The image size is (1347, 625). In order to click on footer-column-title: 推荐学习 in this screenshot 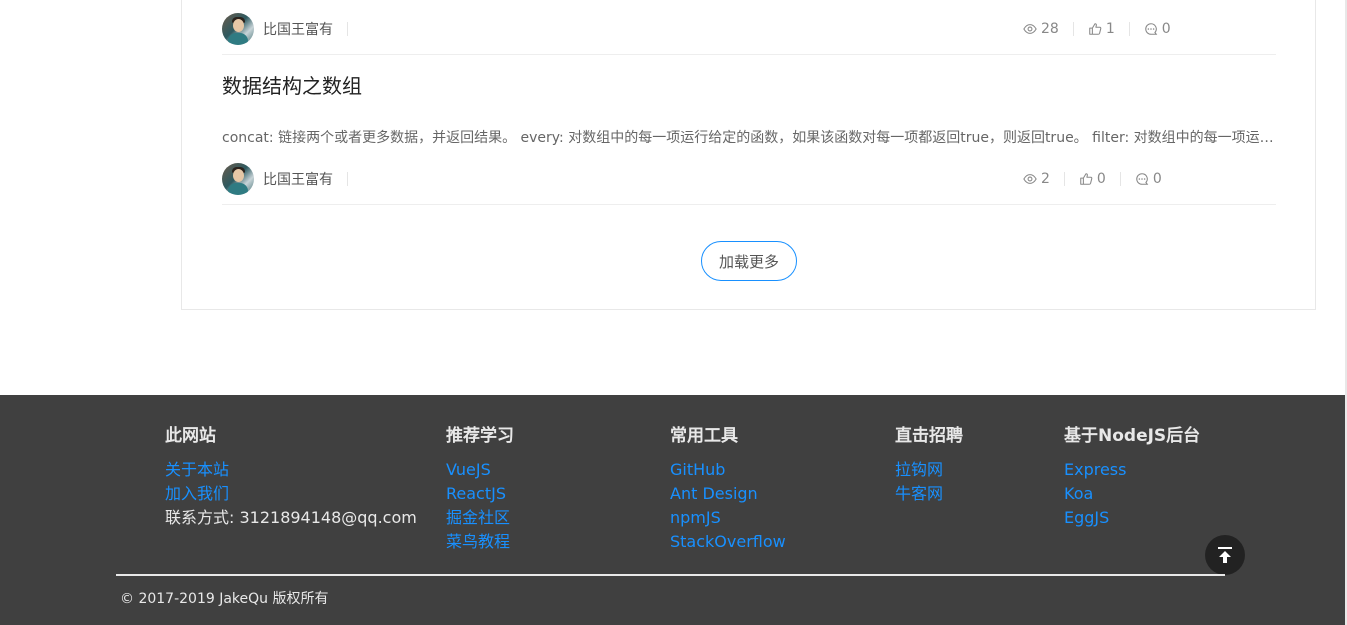, I will do `click(480, 436)`.